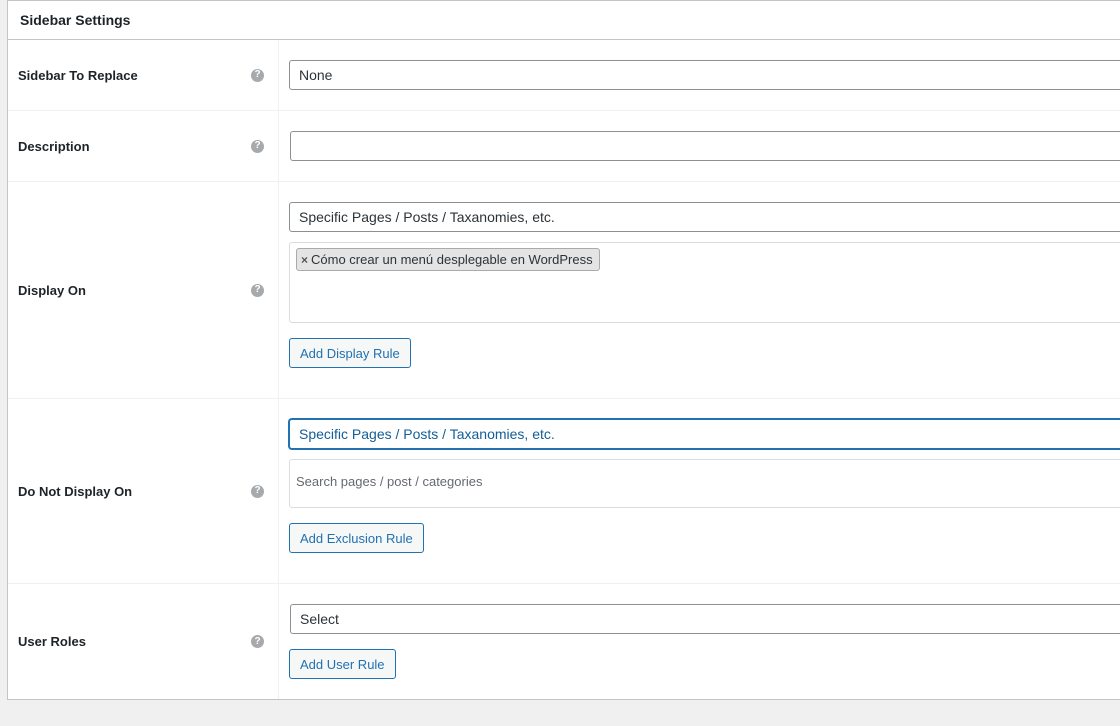 The image size is (1120, 726). Describe the element at coordinates (52, 290) in the screenshot. I see `display-on-label: Display On` at that location.